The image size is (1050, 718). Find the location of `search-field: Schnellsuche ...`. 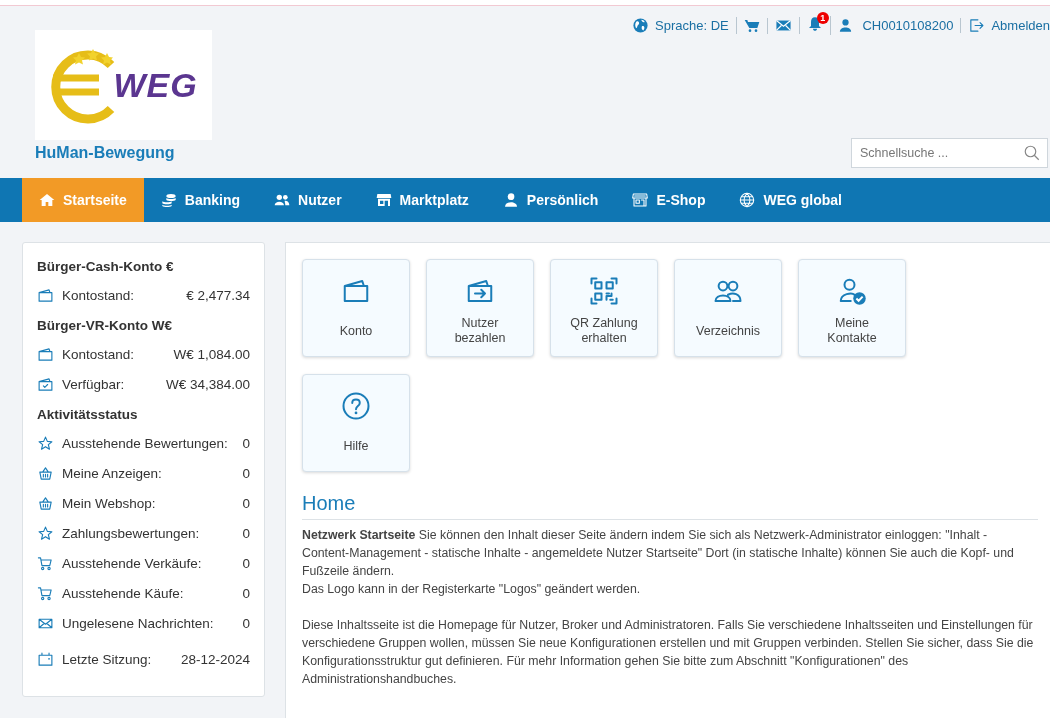

search-field: Schnellsuche ... is located at coordinates (949, 153).